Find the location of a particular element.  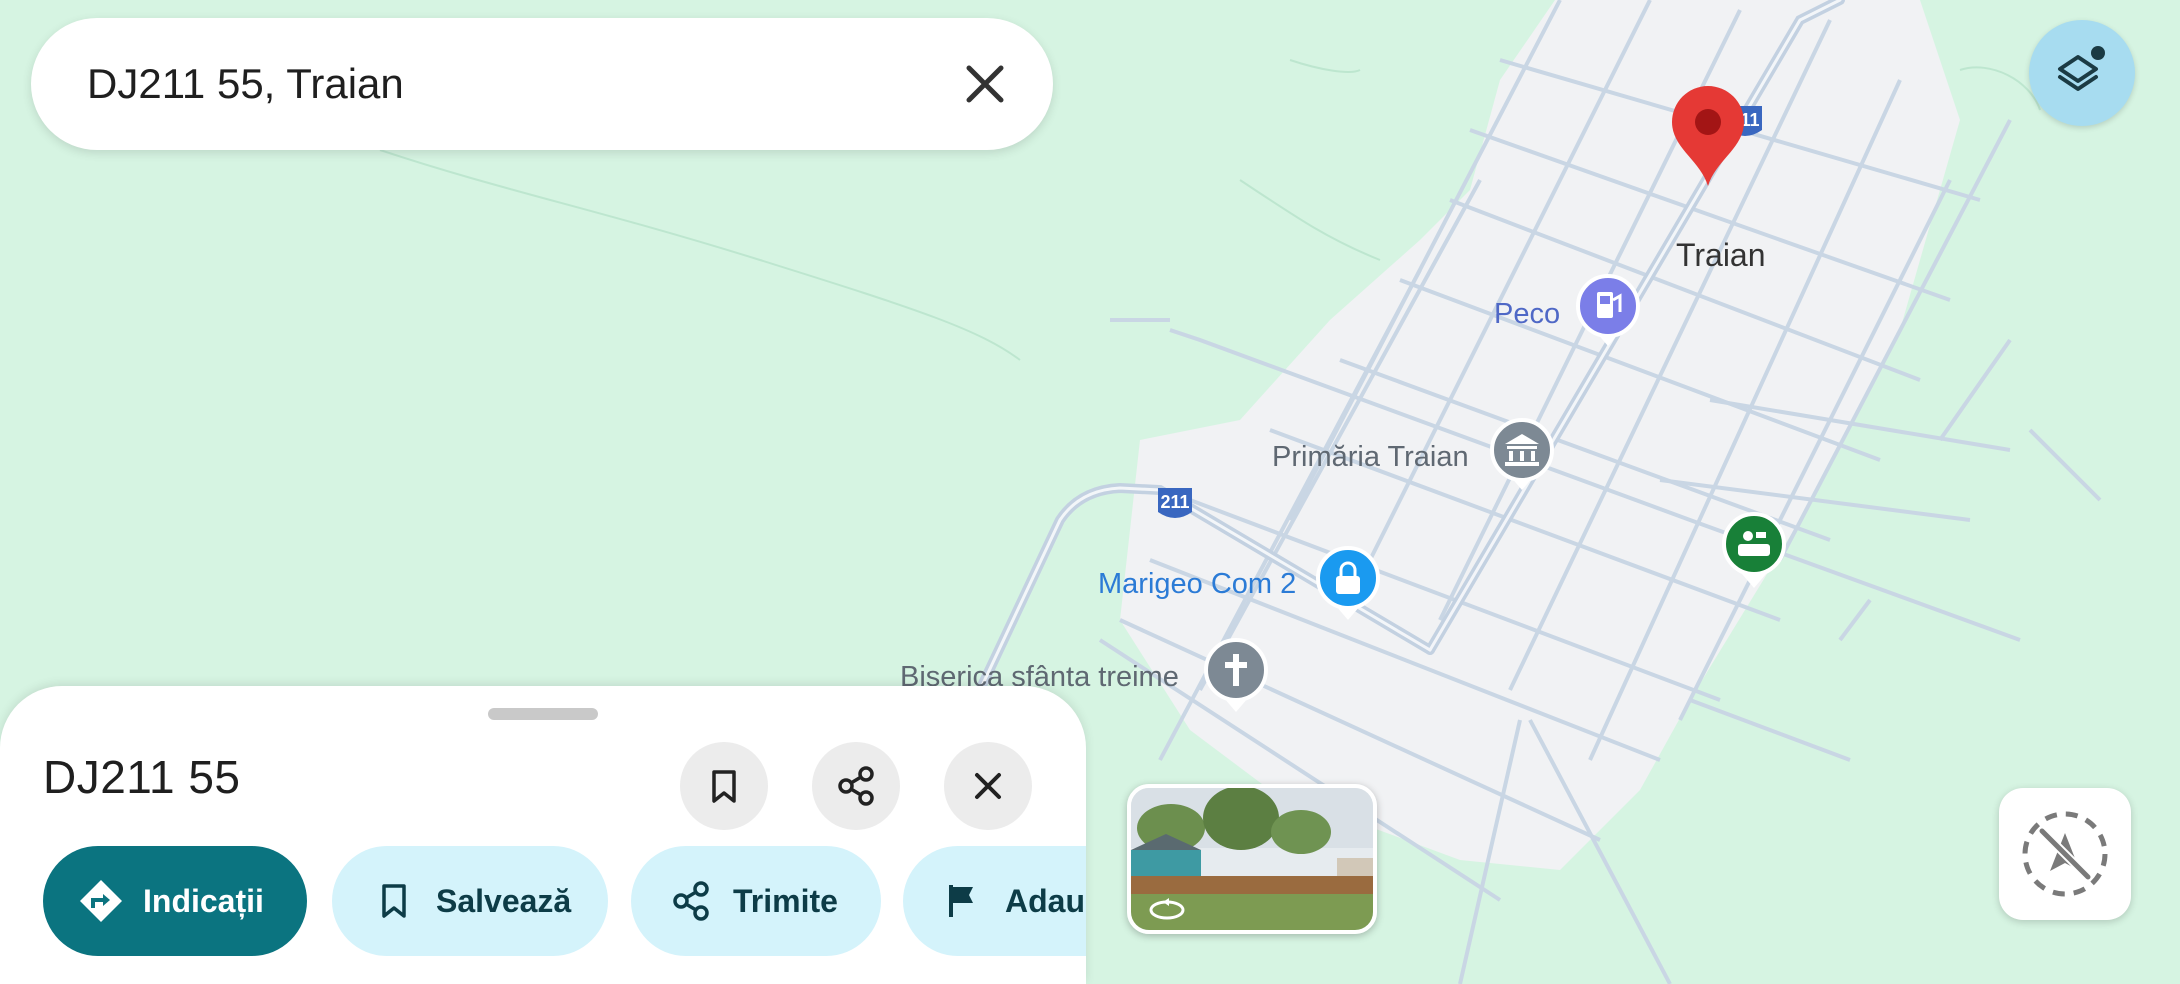

layers-button is located at coordinates (2082, 73).